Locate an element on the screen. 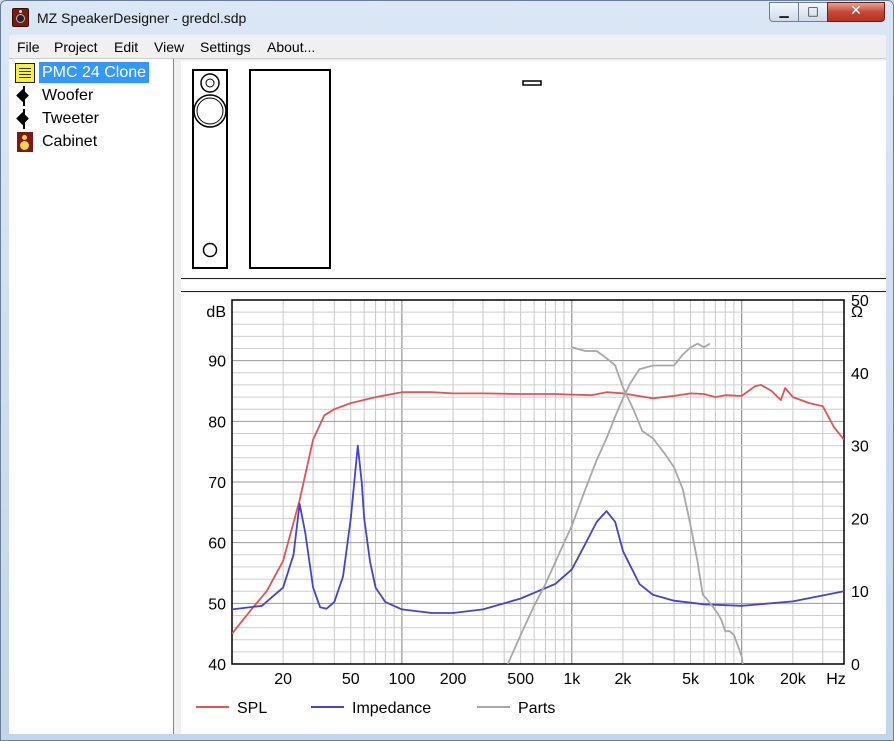 This screenshot has height=741, width=894. tree-item-label: PMC 24 Clone is located at coordinates (94, 72).